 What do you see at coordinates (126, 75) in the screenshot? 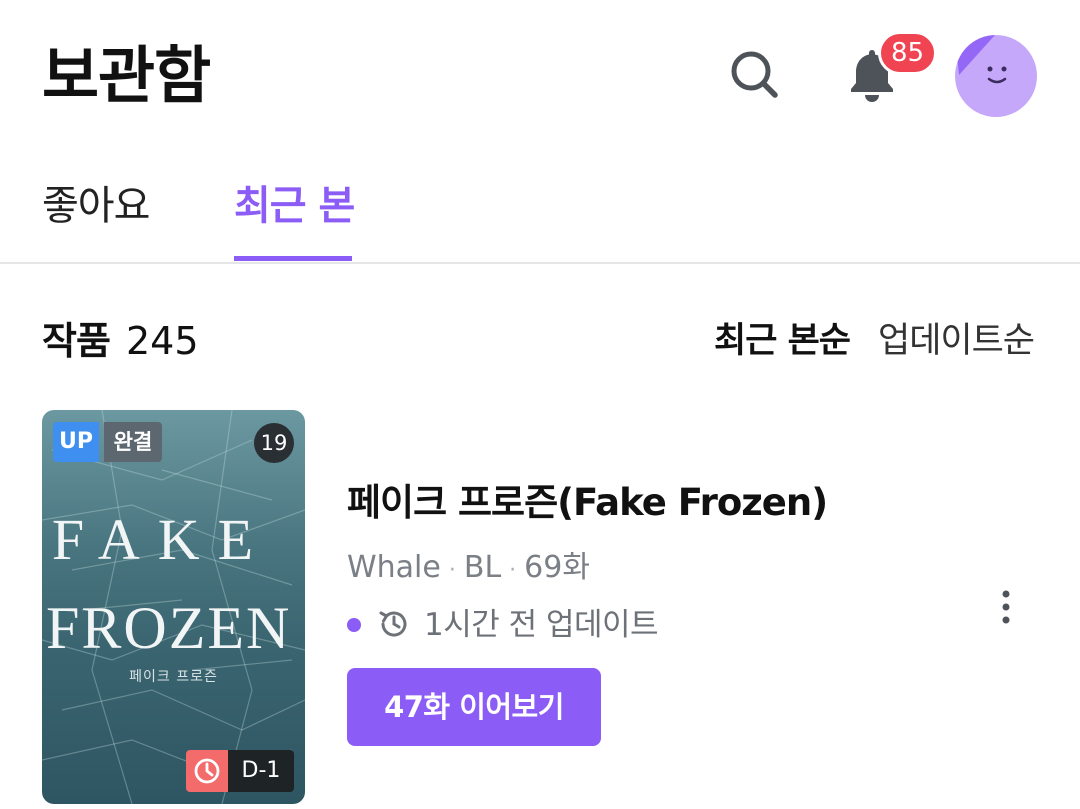
I see `page-title: 보관함` at bounding box center [126, 75].